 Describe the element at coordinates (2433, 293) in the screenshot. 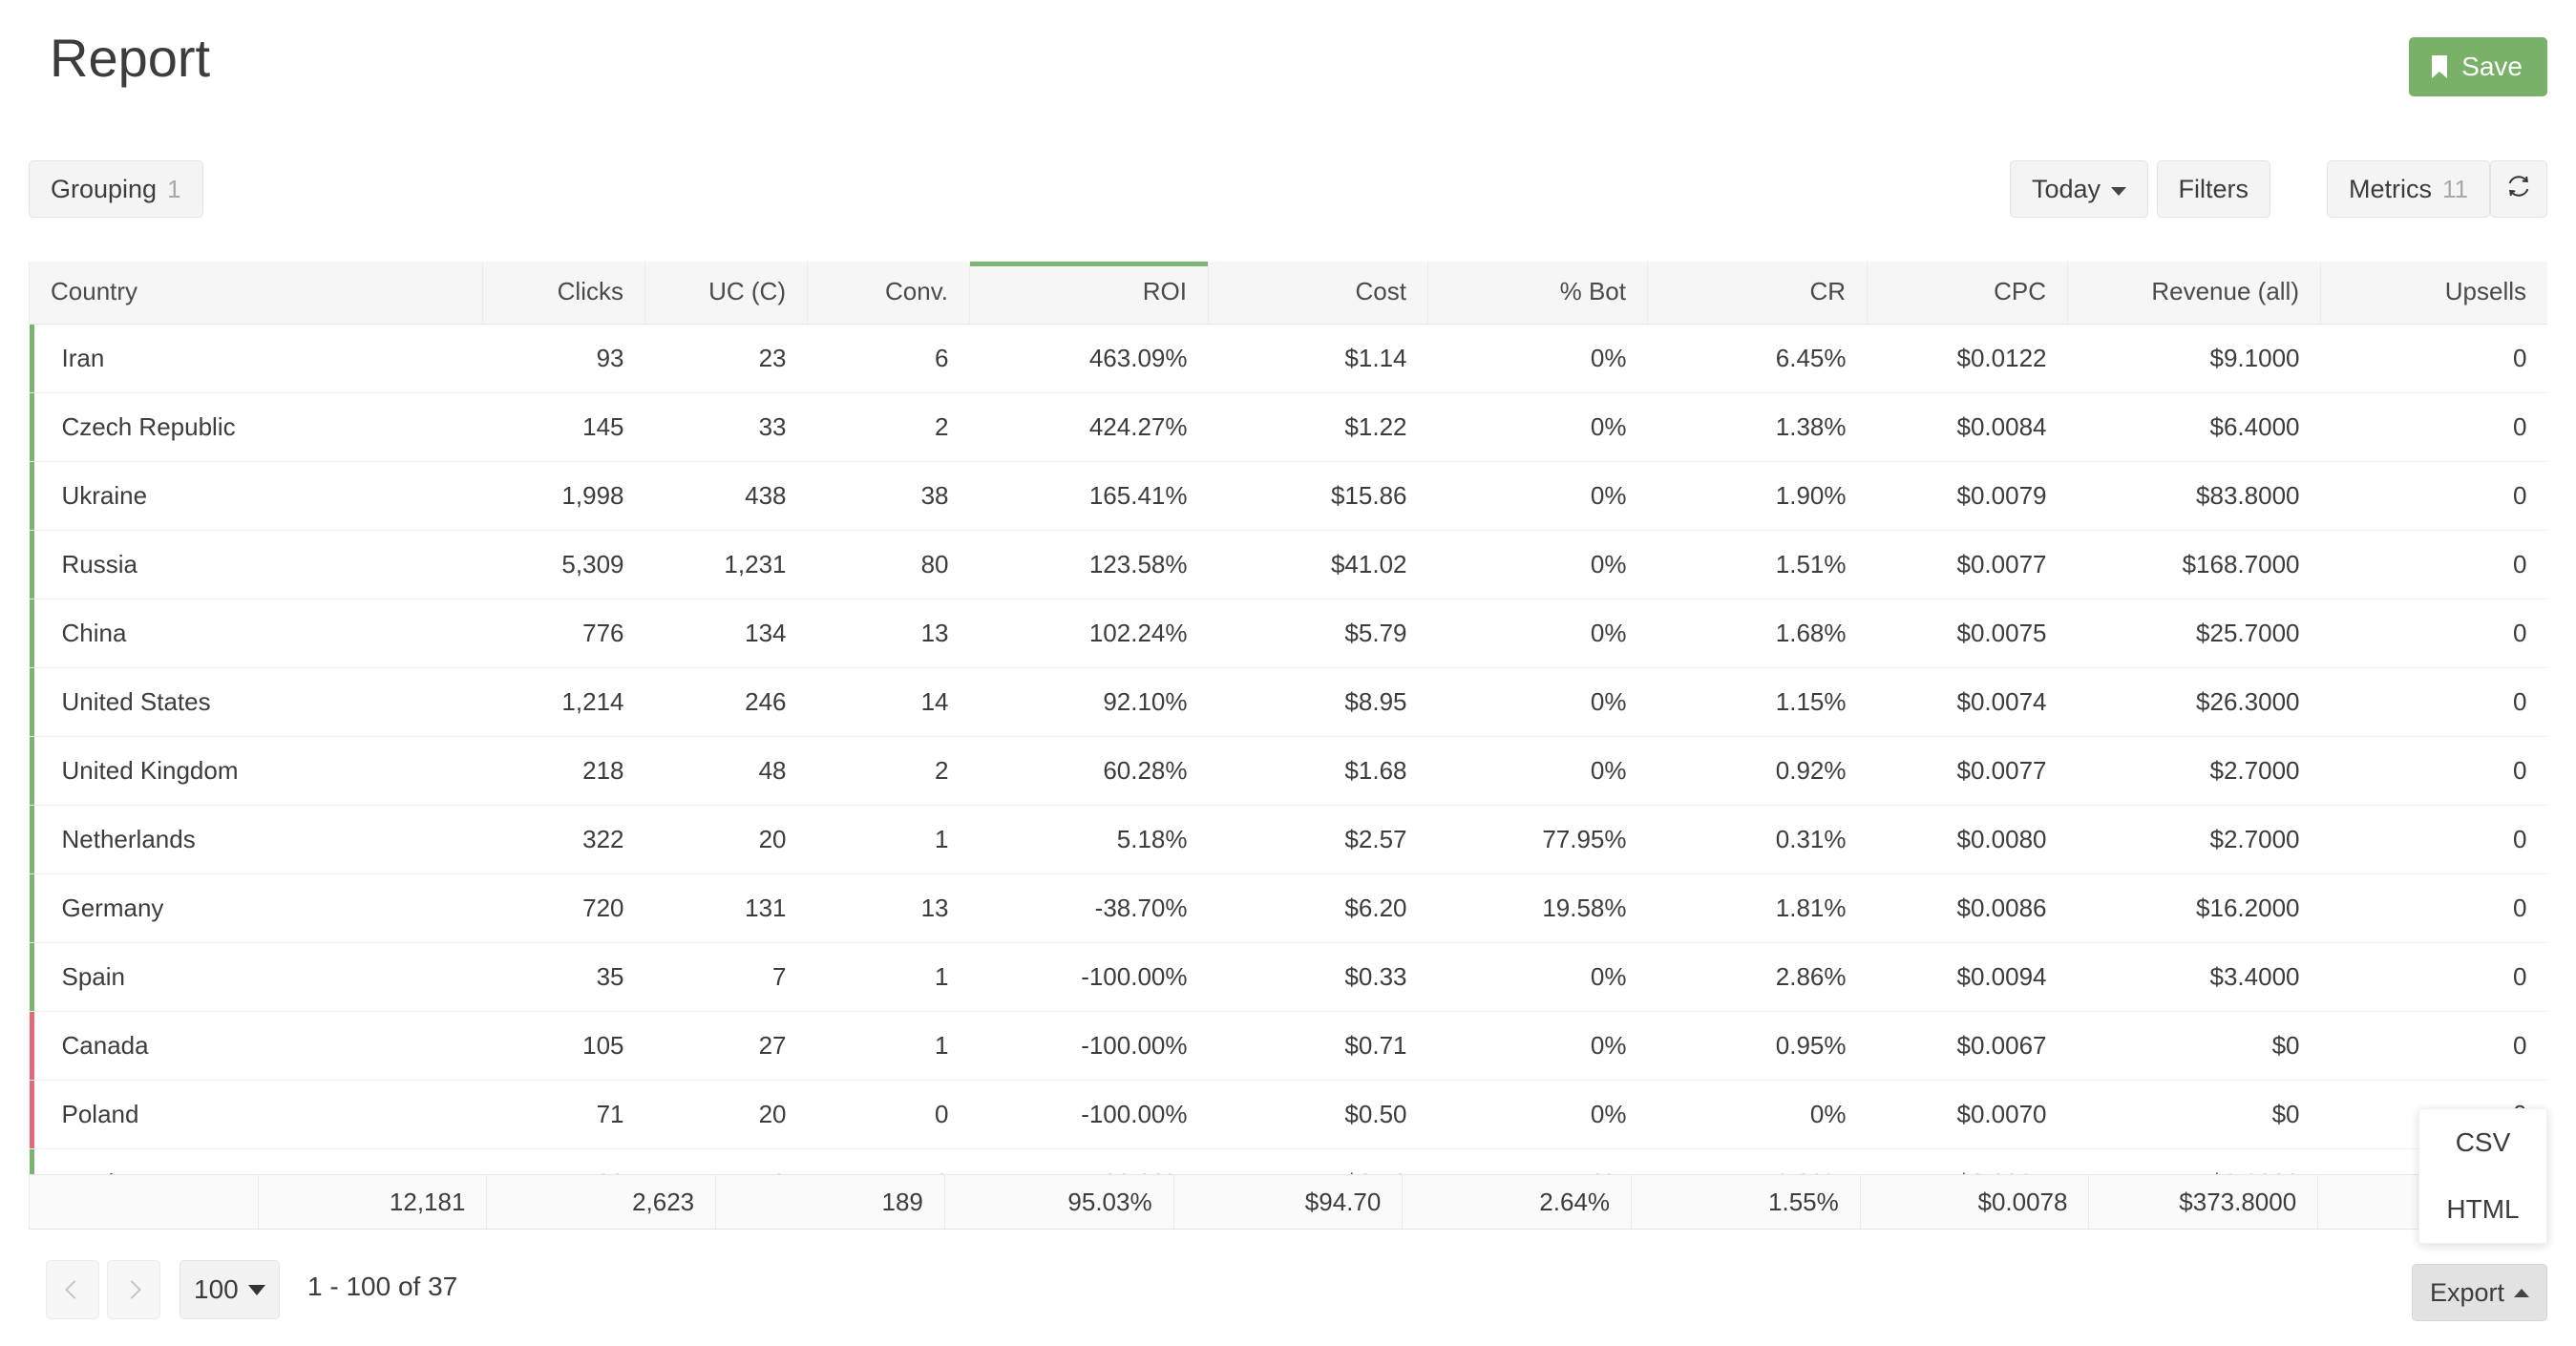

I see `column-header-upsells: Upsells` at that location.